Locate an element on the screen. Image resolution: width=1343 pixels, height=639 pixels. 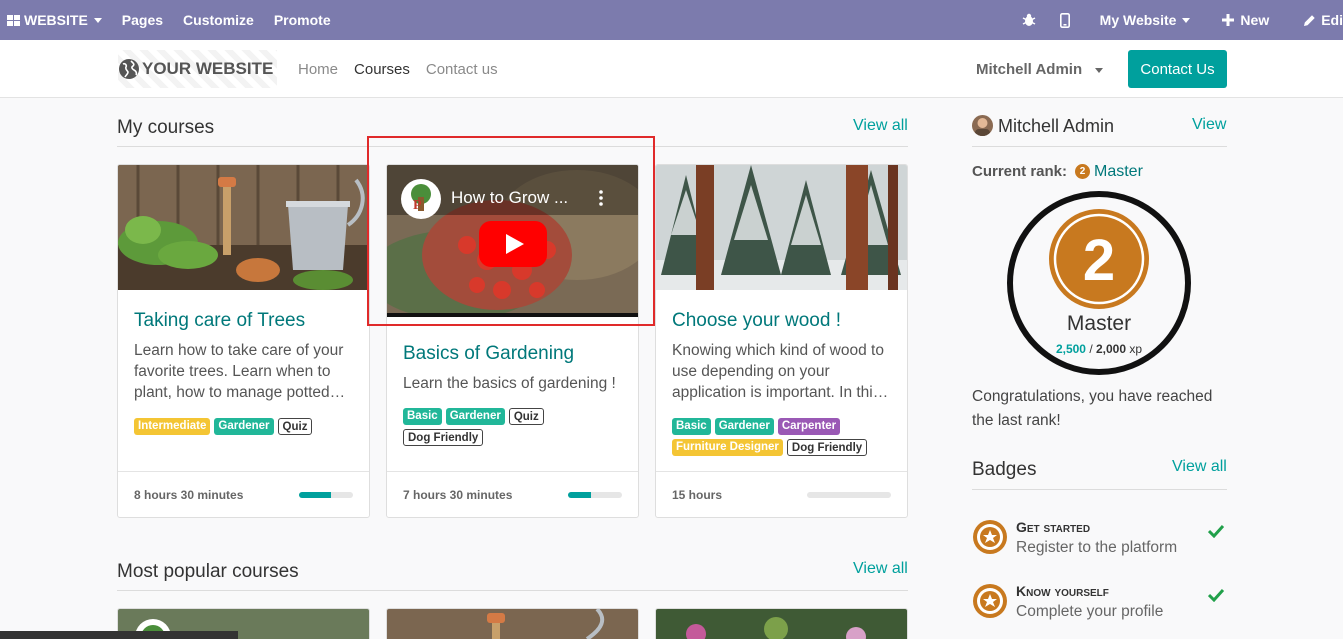
edit-button: Edi is located at coordinates (1314, 20).